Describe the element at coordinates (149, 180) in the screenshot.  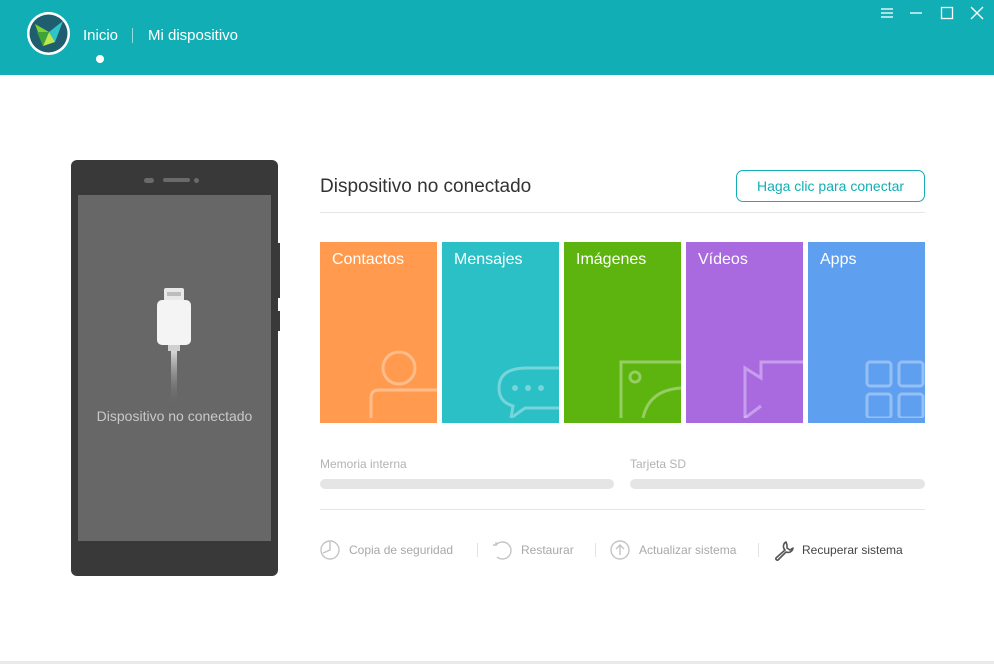
I see `phone-sensor` at that location.